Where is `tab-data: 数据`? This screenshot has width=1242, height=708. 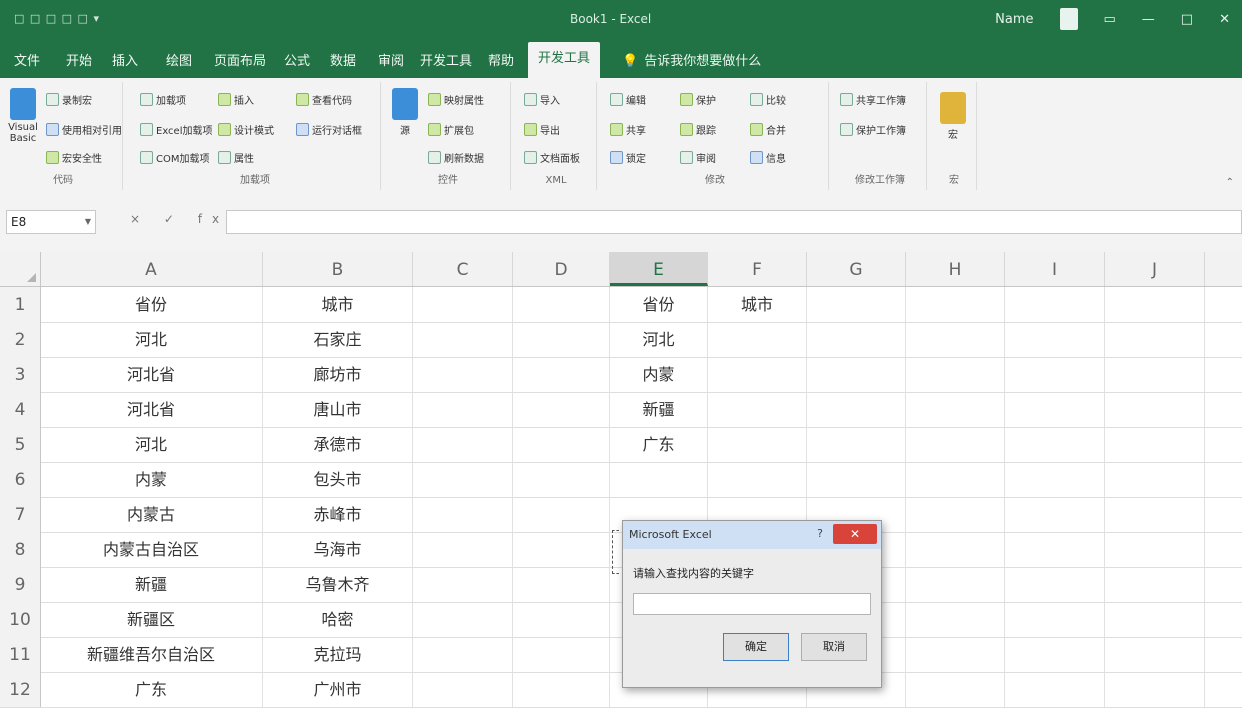
tab-data: 数据 is located at coordinates (343, 59).